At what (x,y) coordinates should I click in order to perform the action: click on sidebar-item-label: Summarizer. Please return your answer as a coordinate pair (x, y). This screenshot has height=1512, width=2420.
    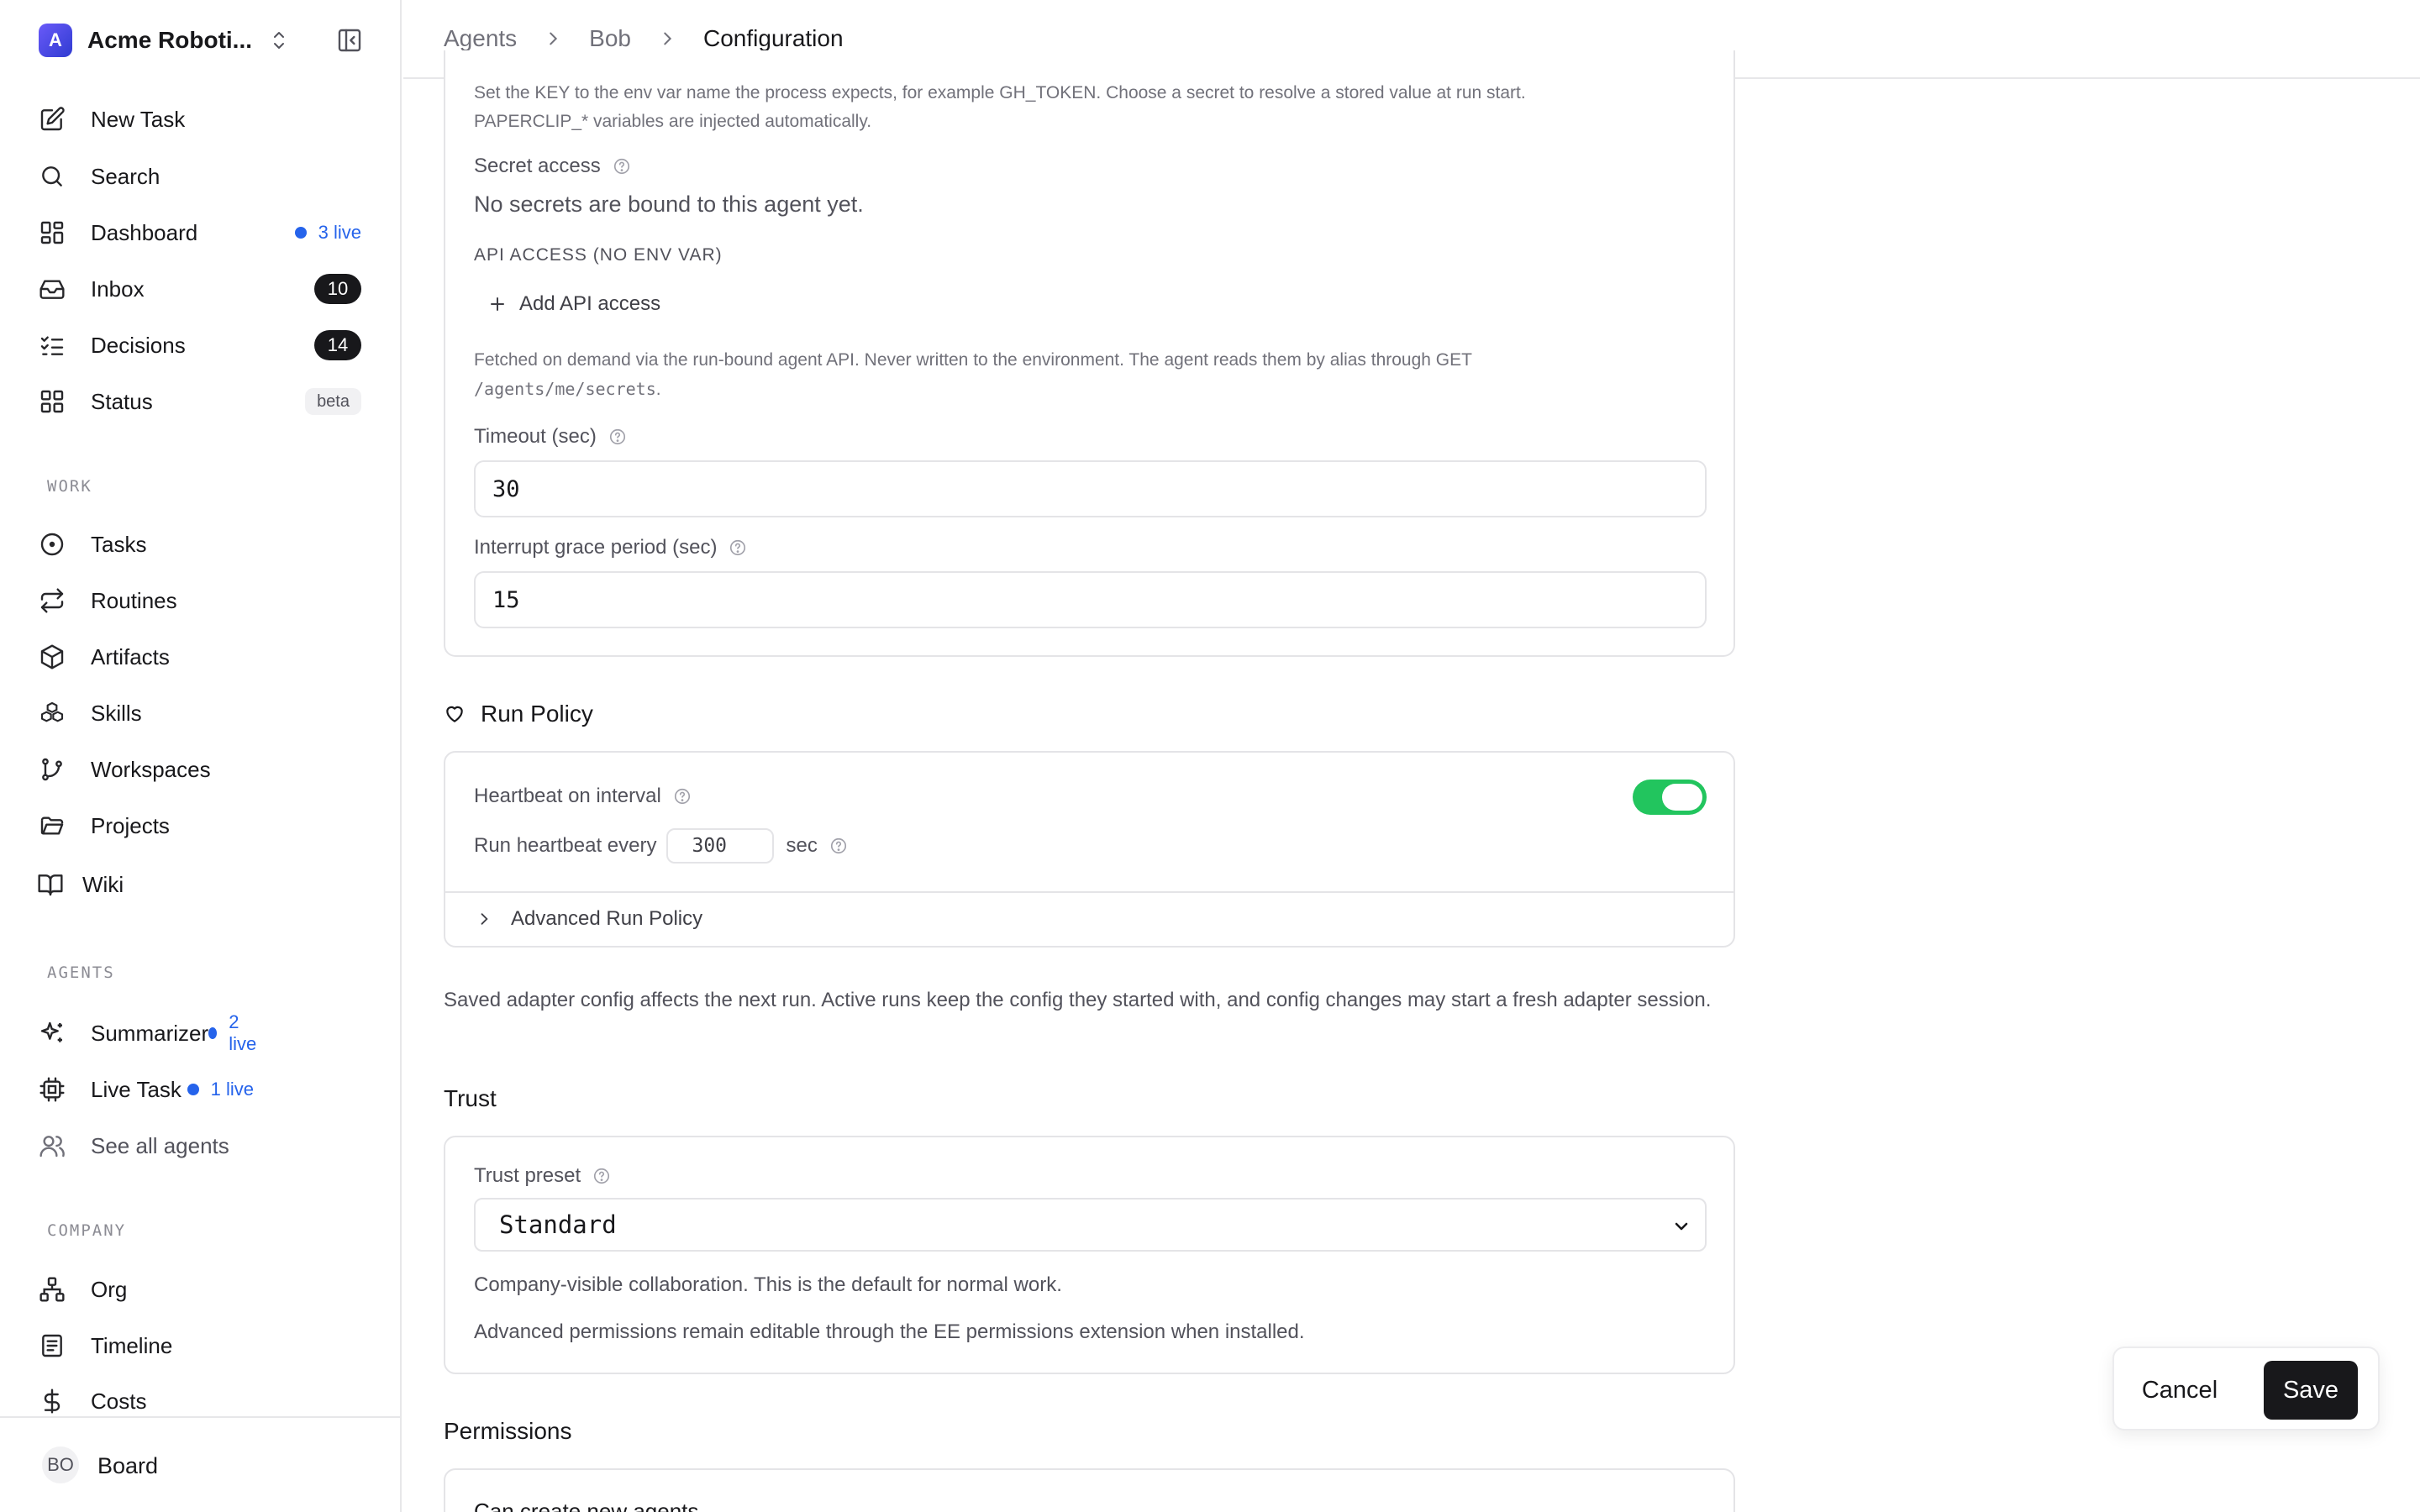
    Looking at the image, I should click on (150, 1033).